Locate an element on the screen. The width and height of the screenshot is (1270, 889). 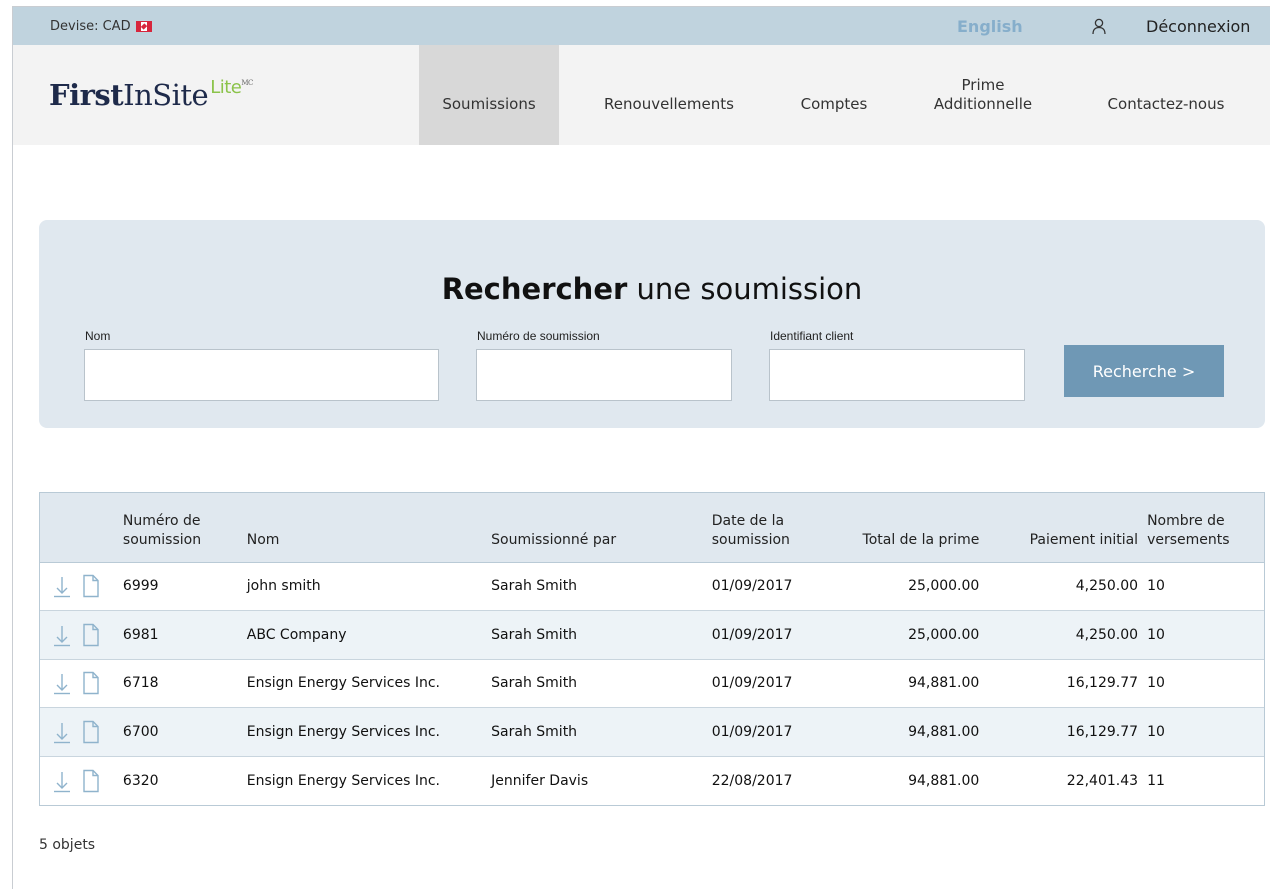
nav-tab-contactez-nous: Contactez-nous is located at coordinates (1166, 95).